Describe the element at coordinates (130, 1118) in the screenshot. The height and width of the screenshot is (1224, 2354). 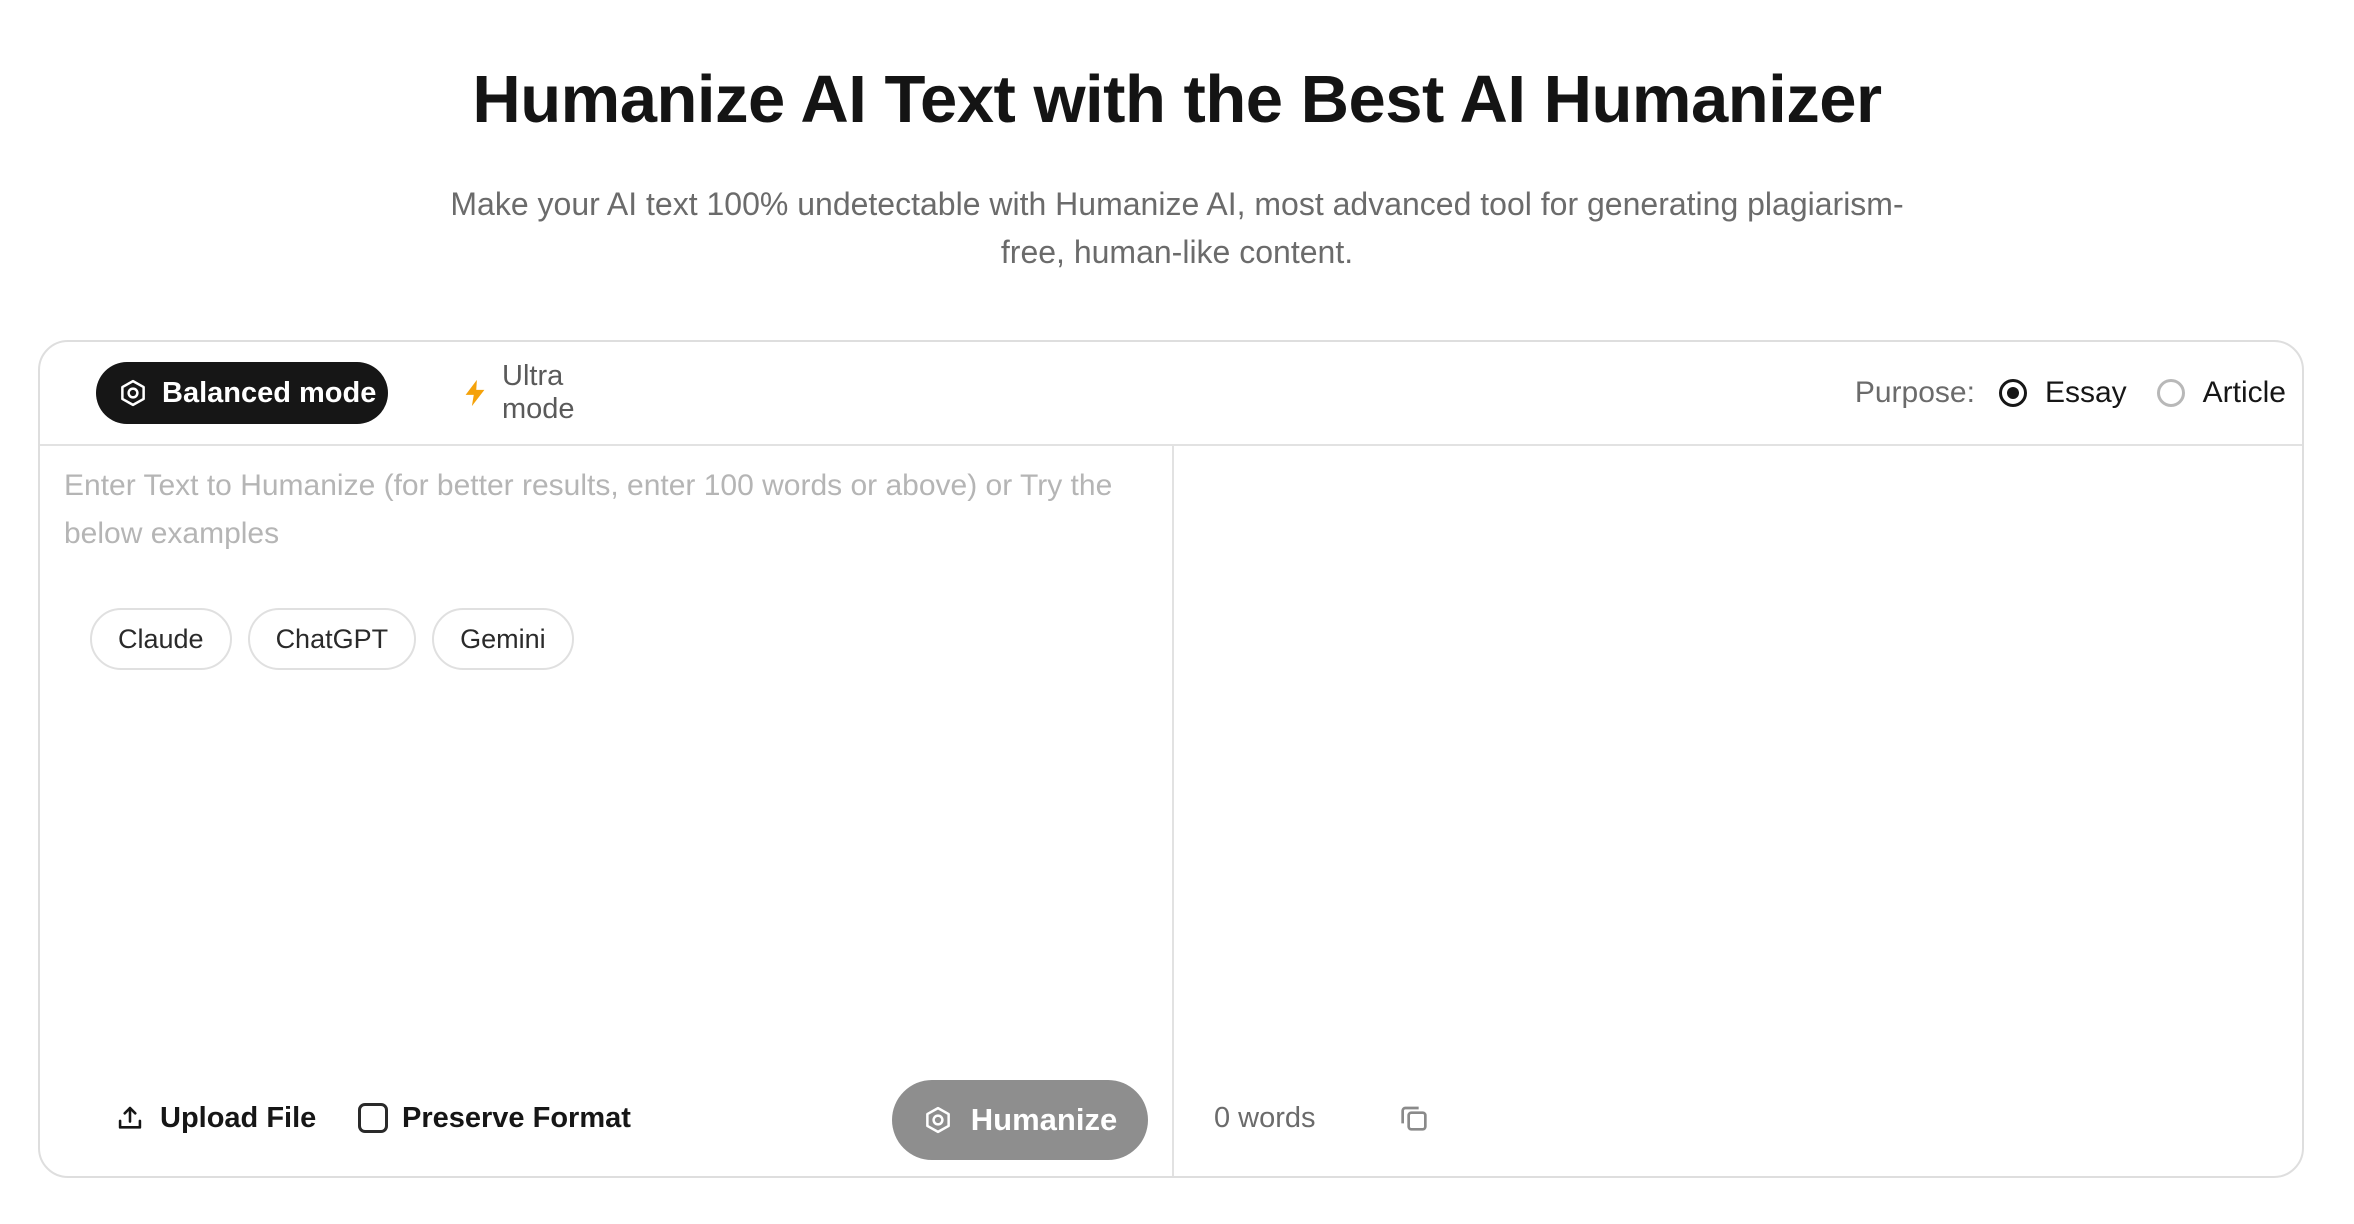
I see `upload-icon` at that location.